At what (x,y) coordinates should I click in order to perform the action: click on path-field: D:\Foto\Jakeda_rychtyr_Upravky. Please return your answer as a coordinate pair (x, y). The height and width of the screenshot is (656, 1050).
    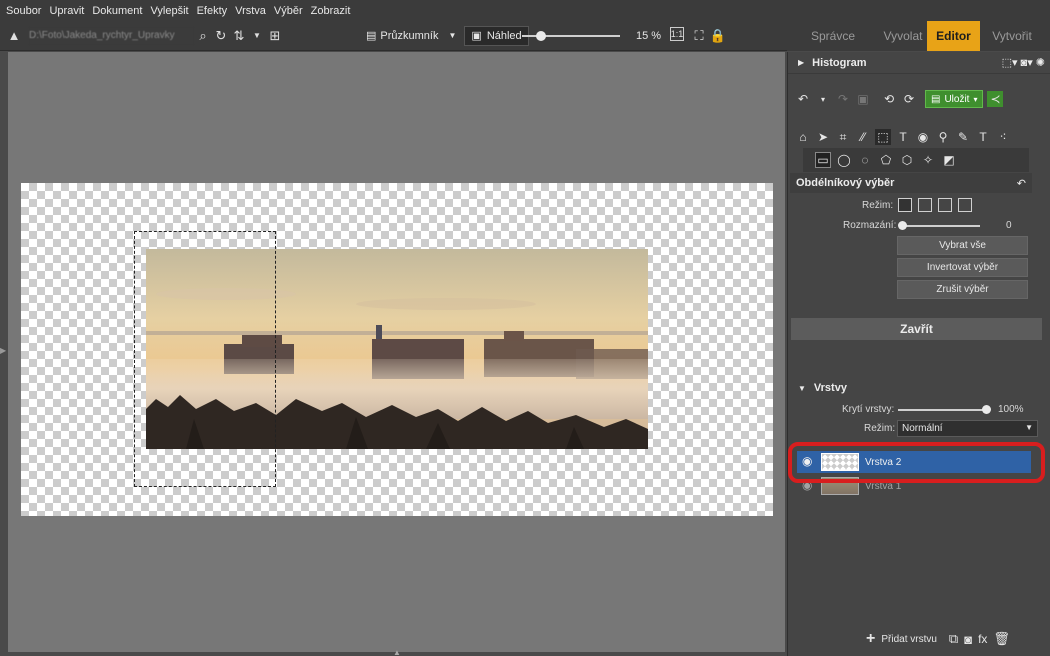
    Looking at the image, I should click on (111, 35).